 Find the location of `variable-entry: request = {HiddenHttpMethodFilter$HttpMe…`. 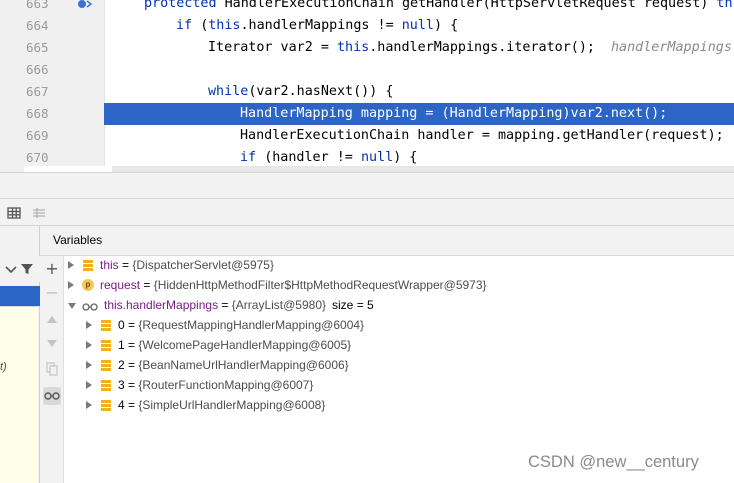

variable-entry: request = {HiddenHttpMethodFilter$HttpMe… is located at coordinates (293, 285).